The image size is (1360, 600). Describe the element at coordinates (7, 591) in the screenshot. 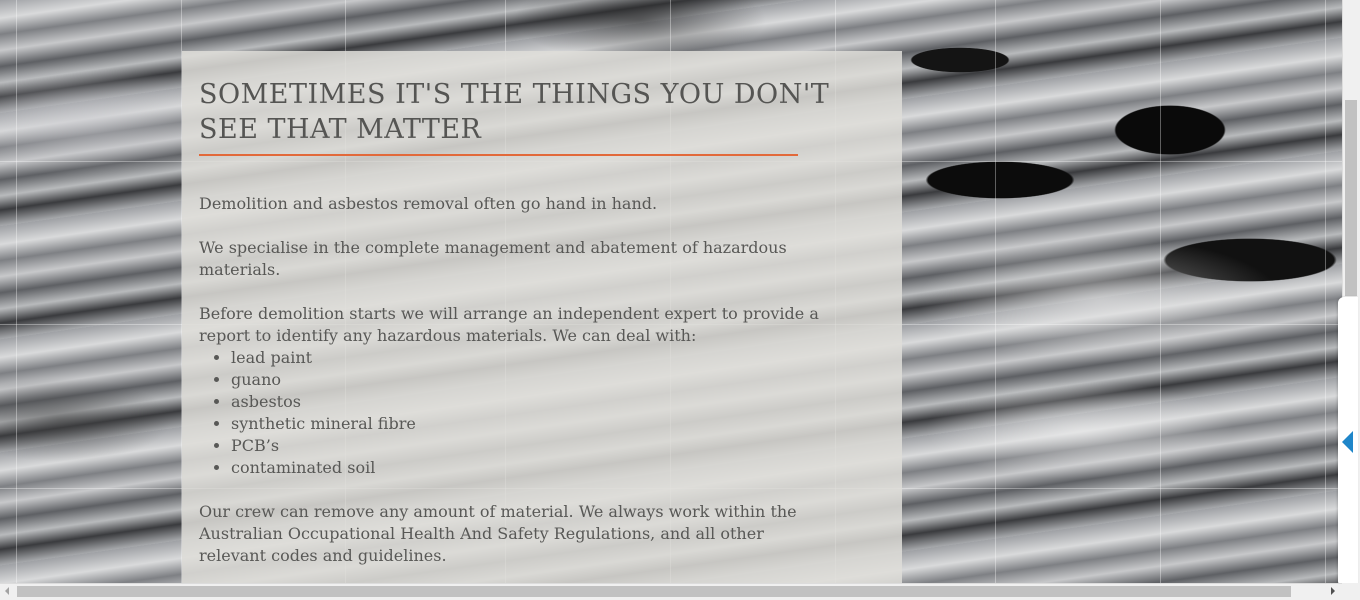

I see `scroll-left-arrow-icon` at that location.